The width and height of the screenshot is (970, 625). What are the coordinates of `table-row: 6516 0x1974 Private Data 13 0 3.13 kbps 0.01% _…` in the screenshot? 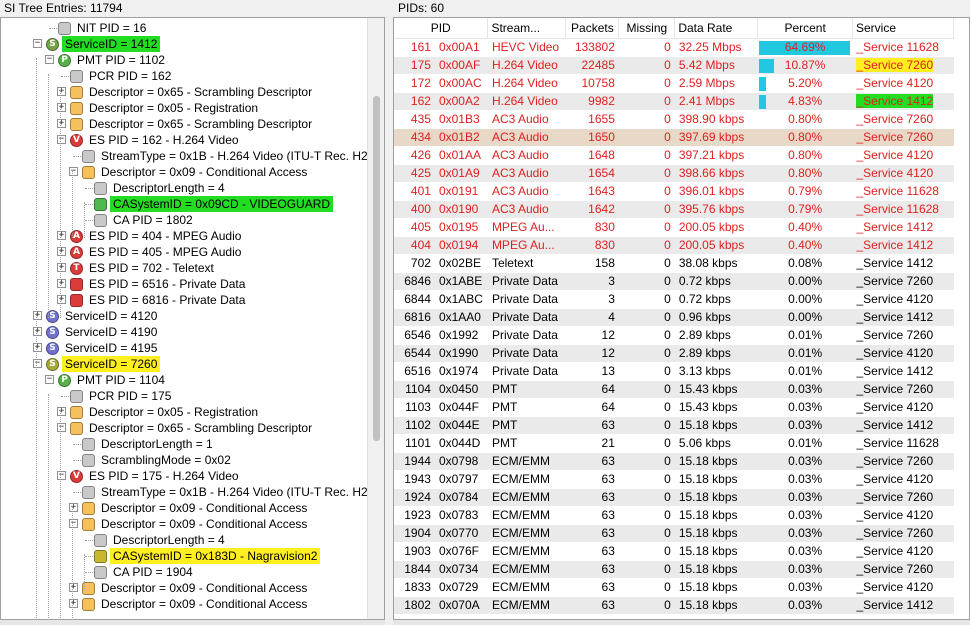 It's located at (674, 371).